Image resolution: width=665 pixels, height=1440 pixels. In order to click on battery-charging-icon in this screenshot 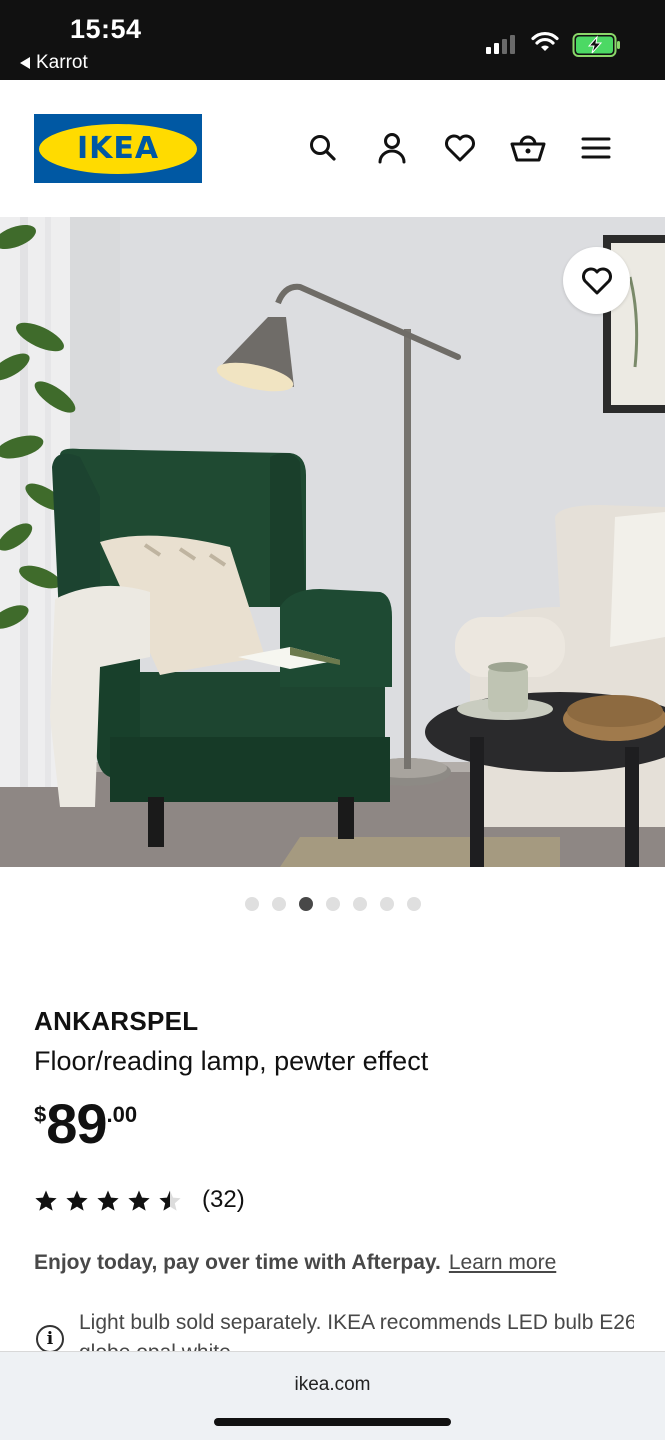, I will do `click(596, 45)`.